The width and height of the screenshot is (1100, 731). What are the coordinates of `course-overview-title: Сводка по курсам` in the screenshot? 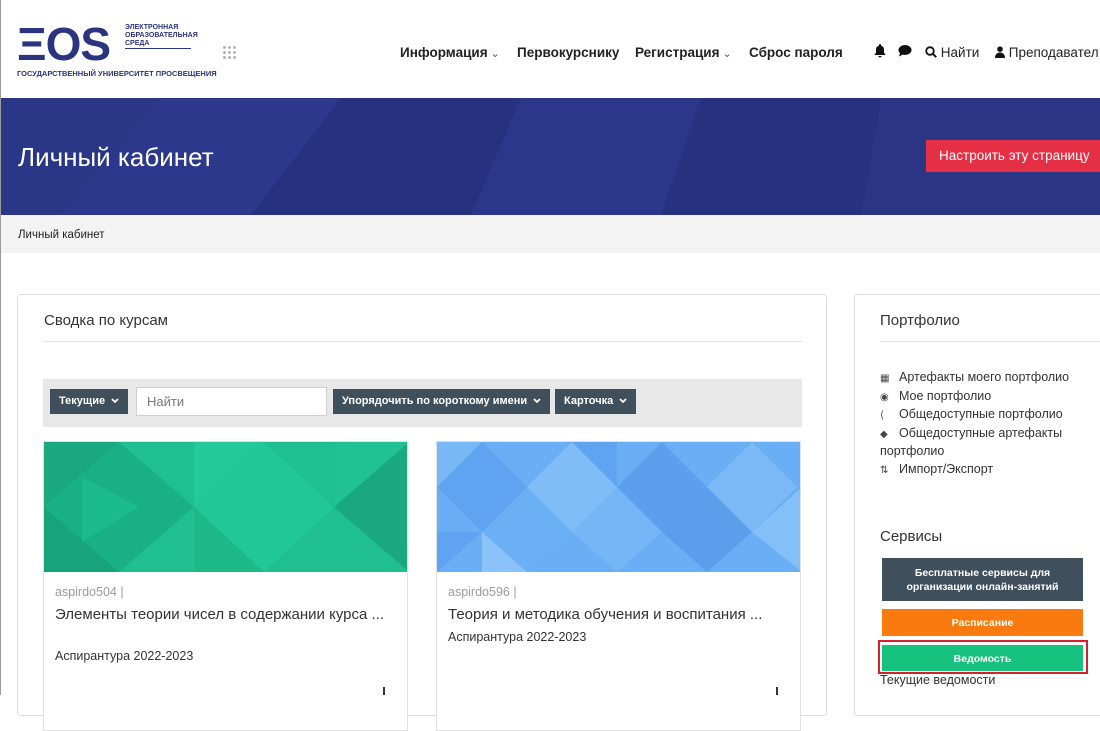 It's located at (106, 320).